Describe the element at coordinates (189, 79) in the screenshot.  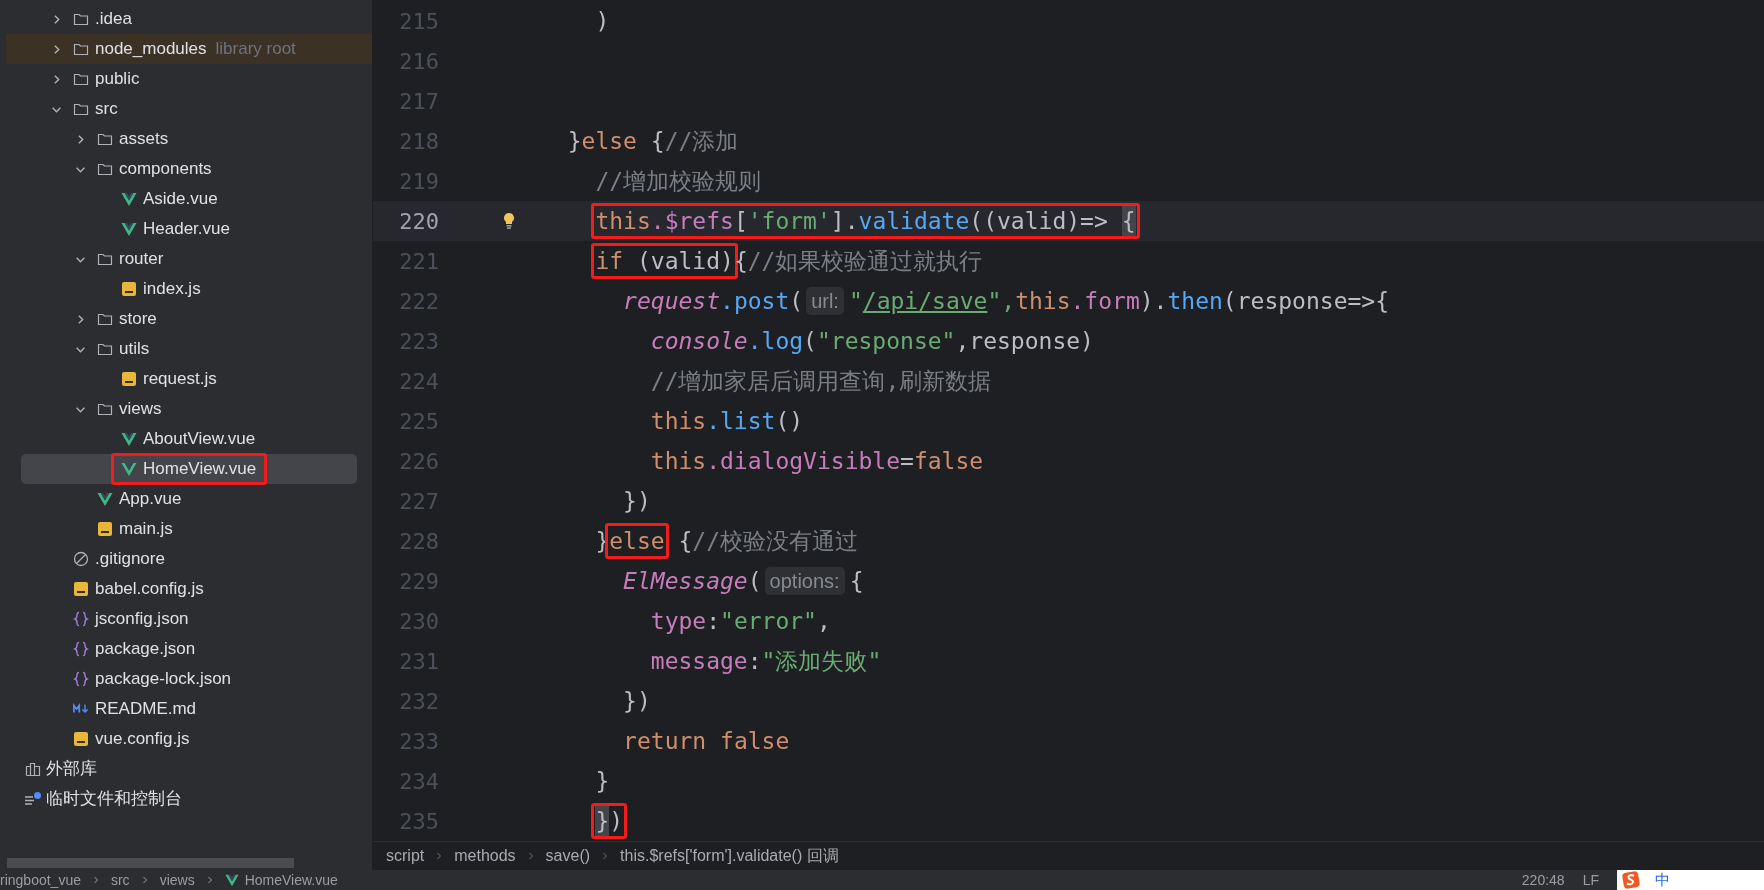
I see `tree-item: public` at that location.